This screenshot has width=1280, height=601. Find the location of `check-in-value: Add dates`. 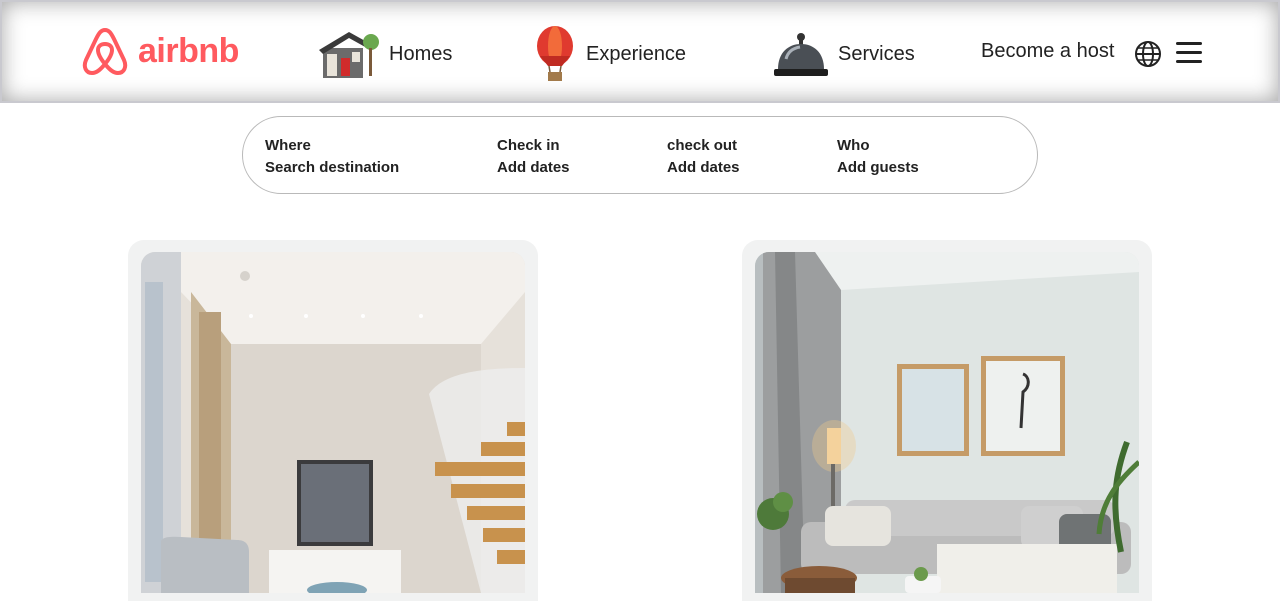

check-in-value: Add dates is located at coordinates (533, 167).